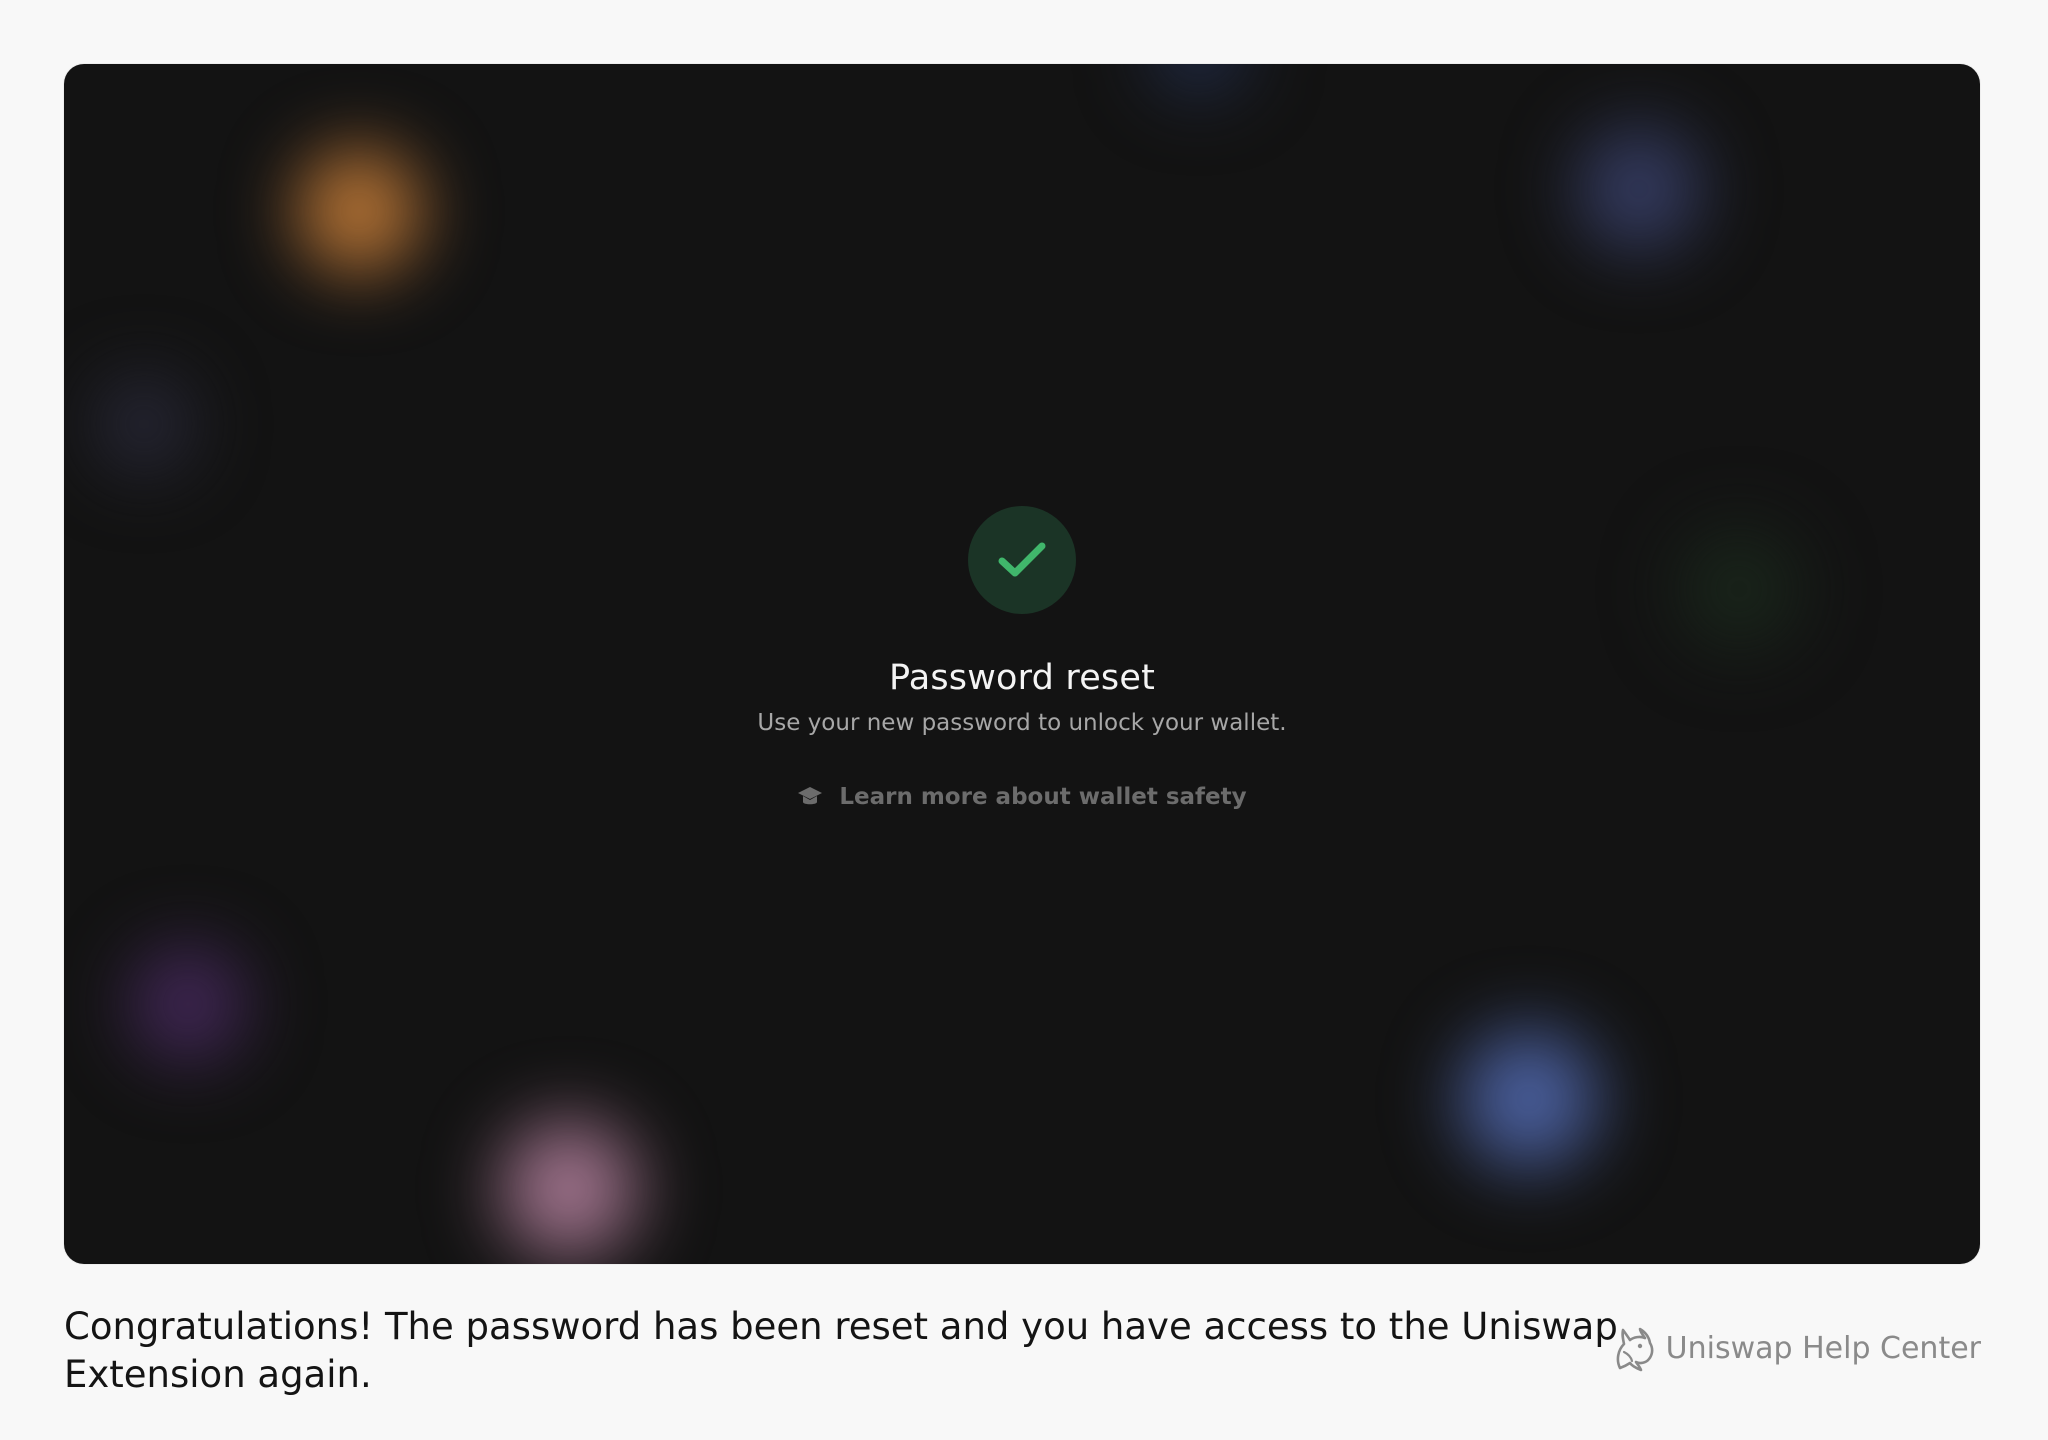 The height and width of the screenshot is (1440, 2048). I want to click on success-badge, so click(1022, 560).